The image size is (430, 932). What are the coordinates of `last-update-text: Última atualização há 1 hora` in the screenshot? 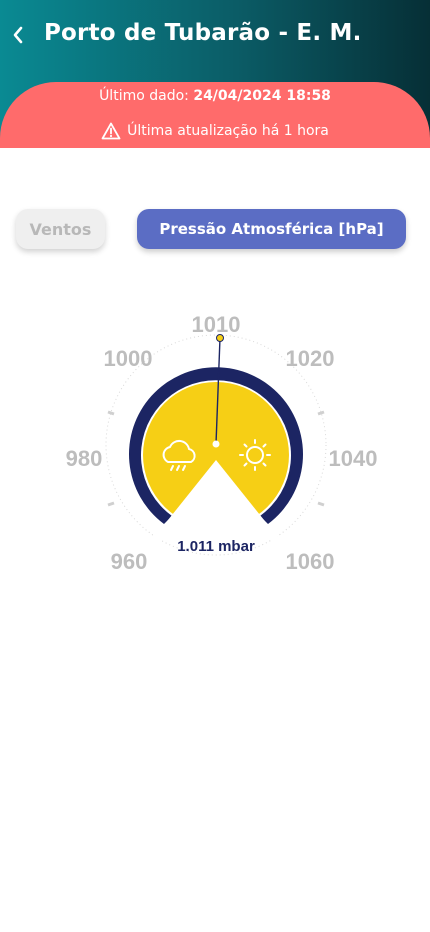 It's located at (228, 131).